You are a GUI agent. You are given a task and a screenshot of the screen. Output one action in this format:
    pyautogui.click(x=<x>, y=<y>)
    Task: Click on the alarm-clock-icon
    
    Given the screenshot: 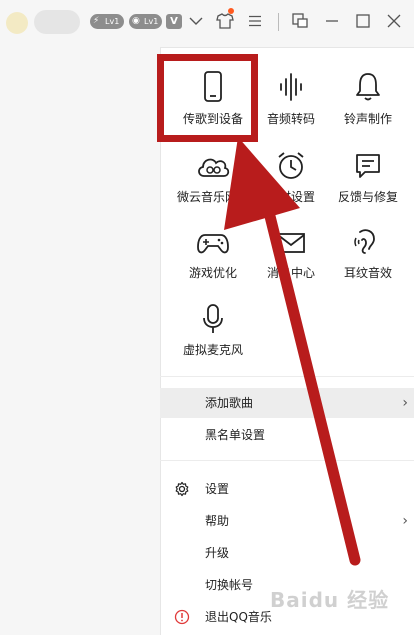 What is the action you would take?
    pyautogui.click(x=291, y=165)
    